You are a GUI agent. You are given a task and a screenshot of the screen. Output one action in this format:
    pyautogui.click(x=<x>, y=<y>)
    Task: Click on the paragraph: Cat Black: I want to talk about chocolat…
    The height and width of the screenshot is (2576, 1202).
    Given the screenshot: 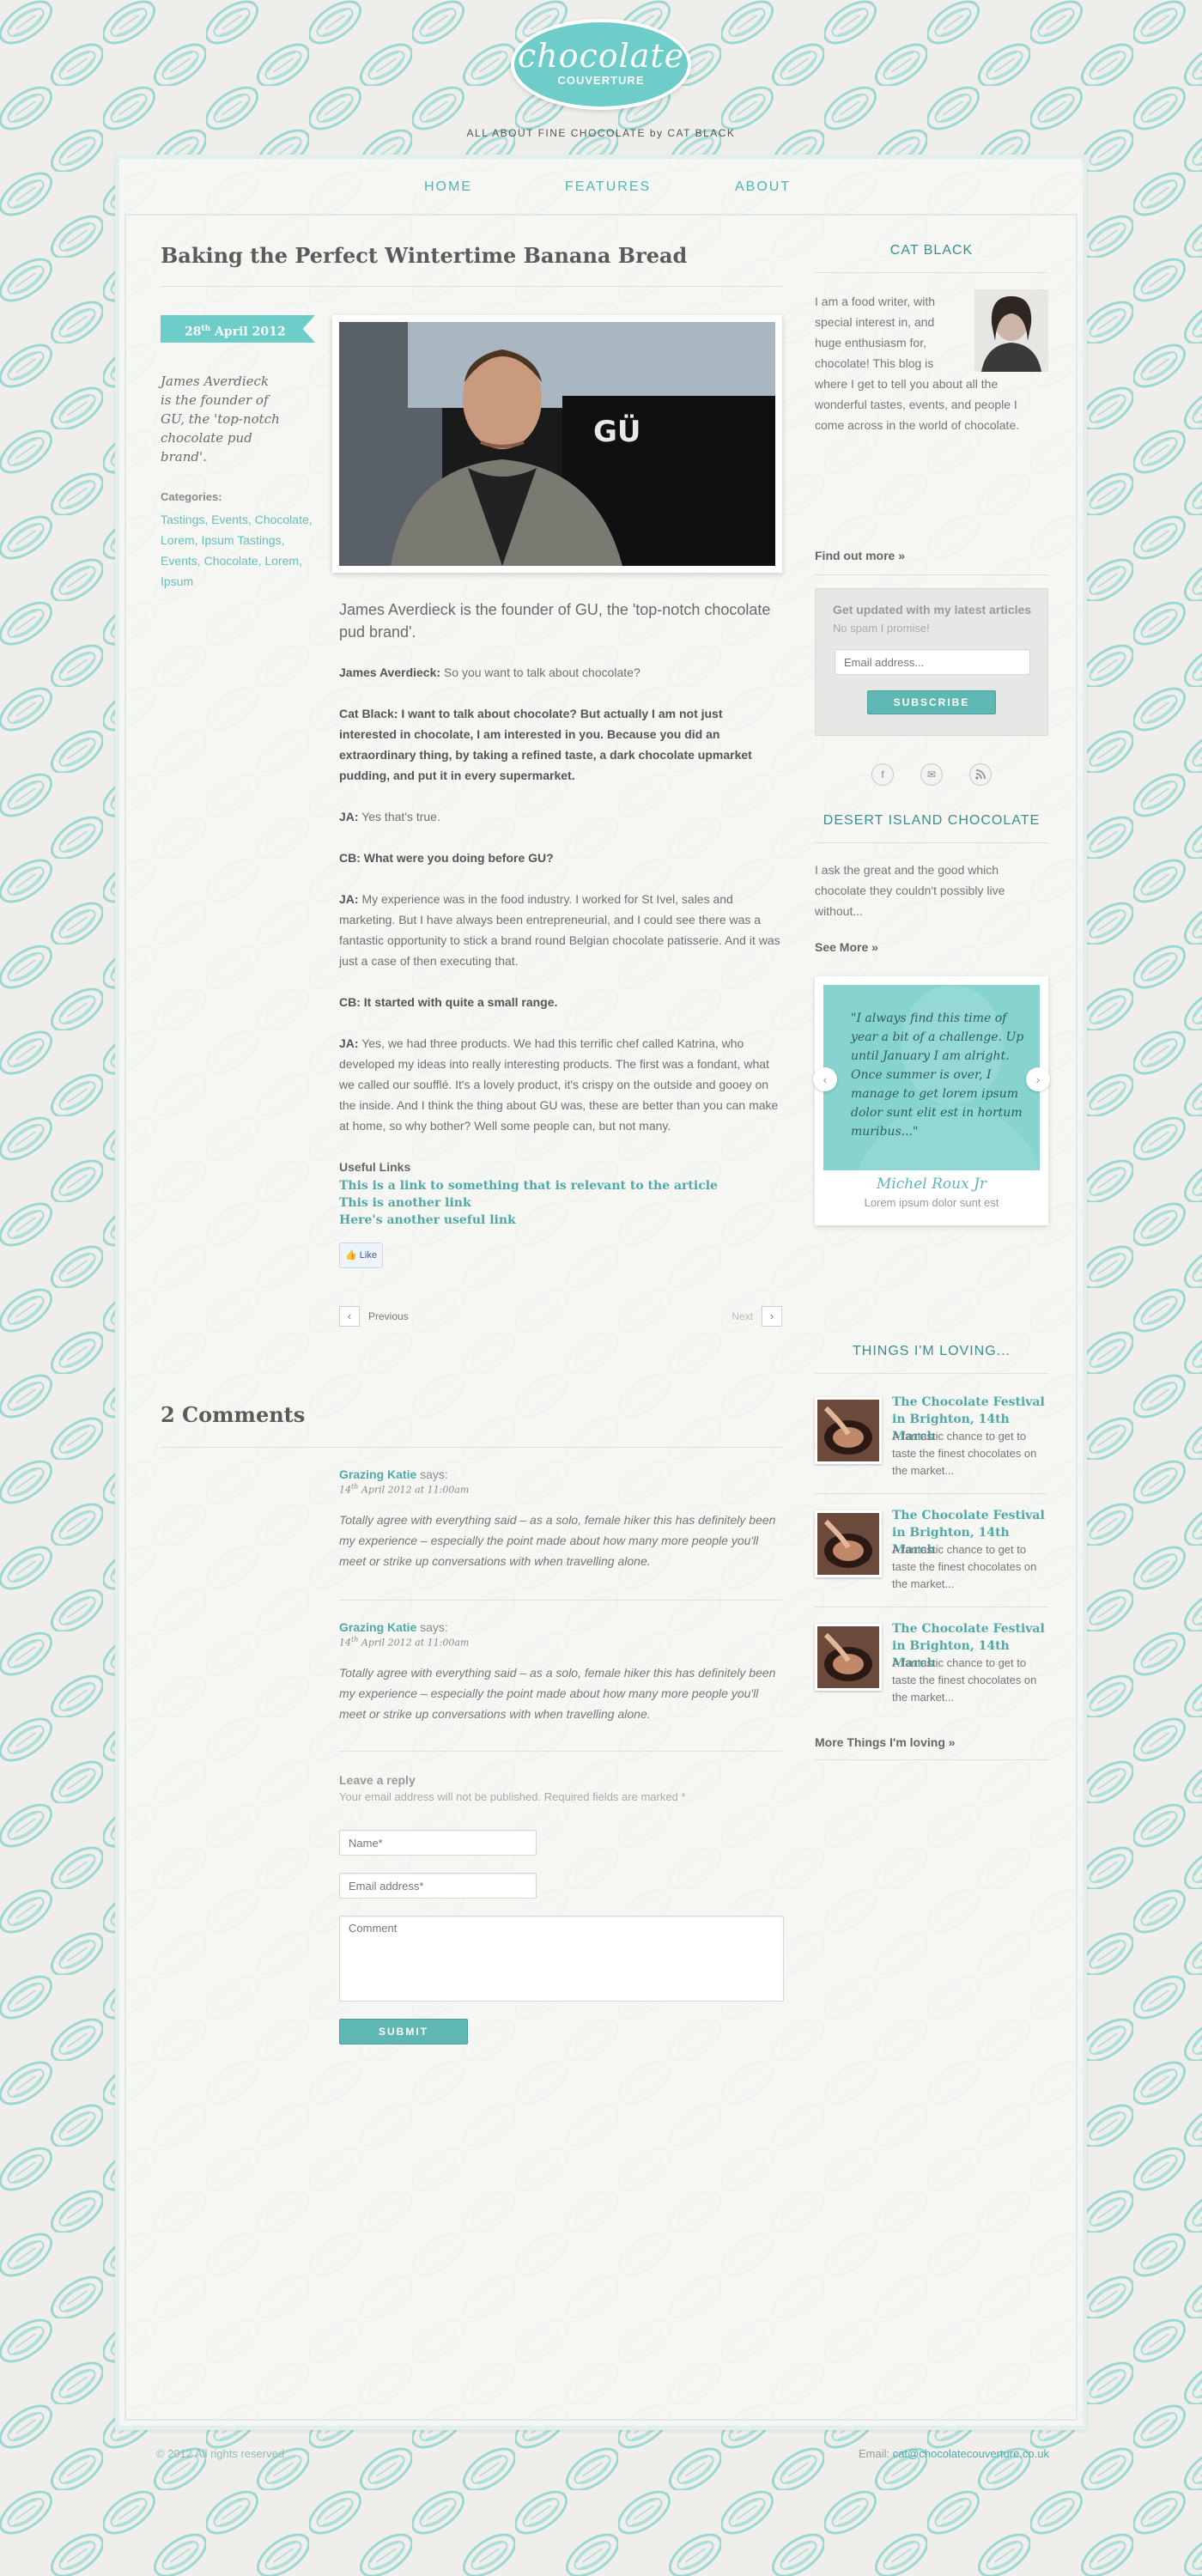 What is the action you would take?
    pyautogui.click(x=560, y=744)
    